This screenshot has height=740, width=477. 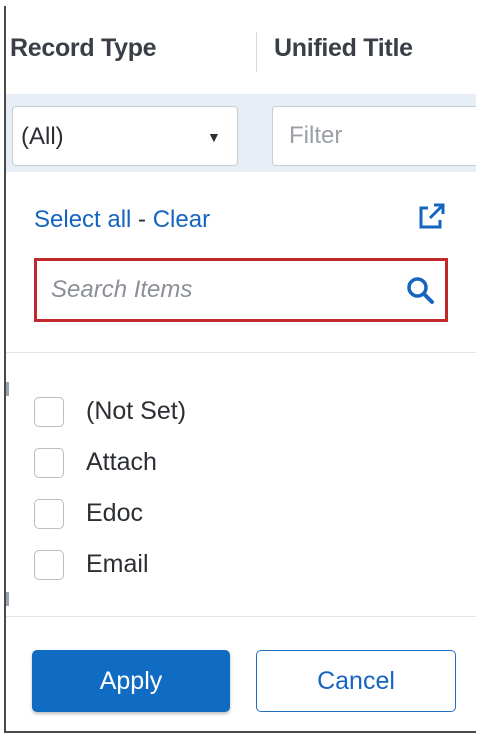 What do you see at coordinates (241, 133) in the screenshot?
I see `filter-row: (All) ▼` at bounding box center [241, 133].